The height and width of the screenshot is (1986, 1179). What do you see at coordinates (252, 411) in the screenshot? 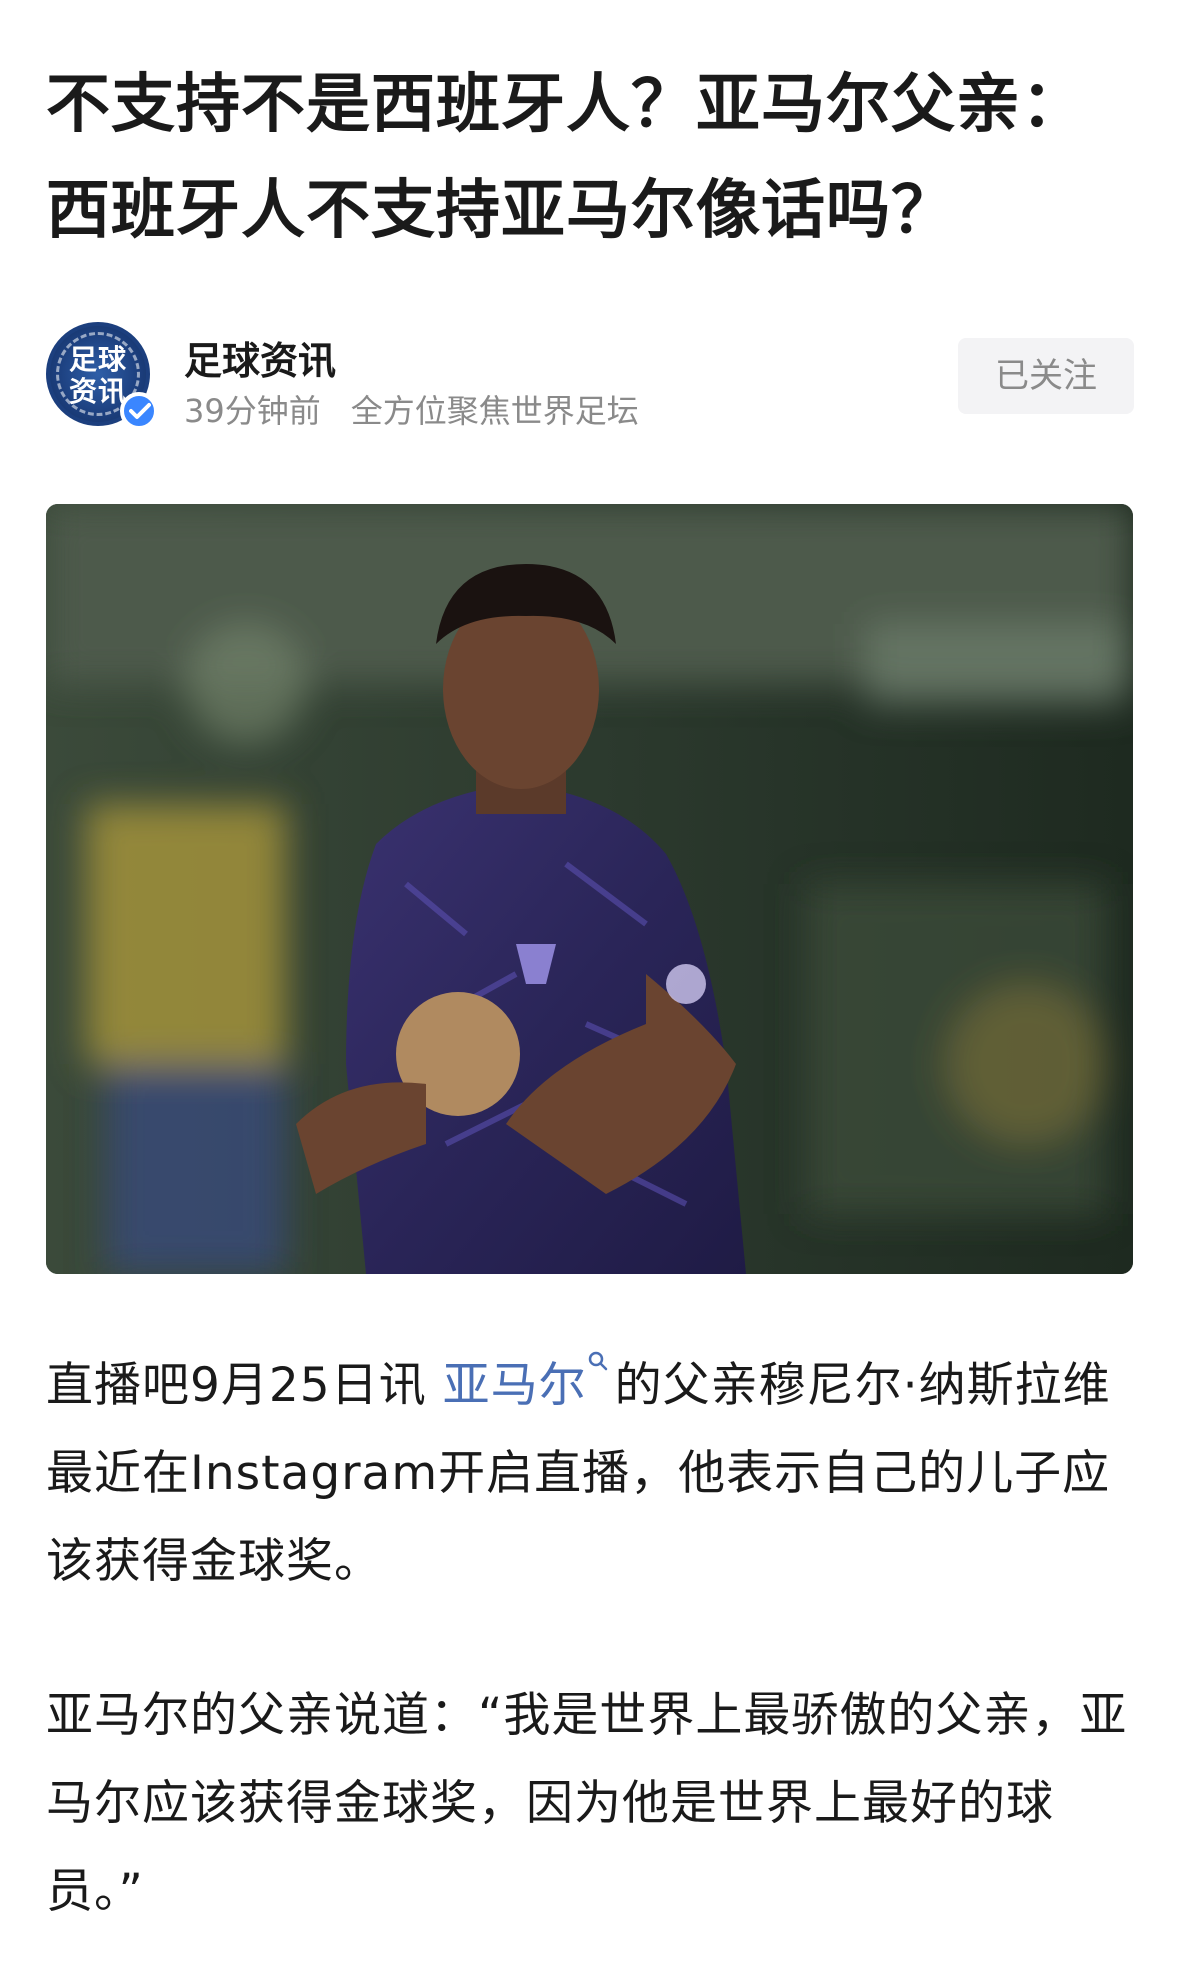
I see `publish-time: 39分钟前` at bounding box center [252, 411].